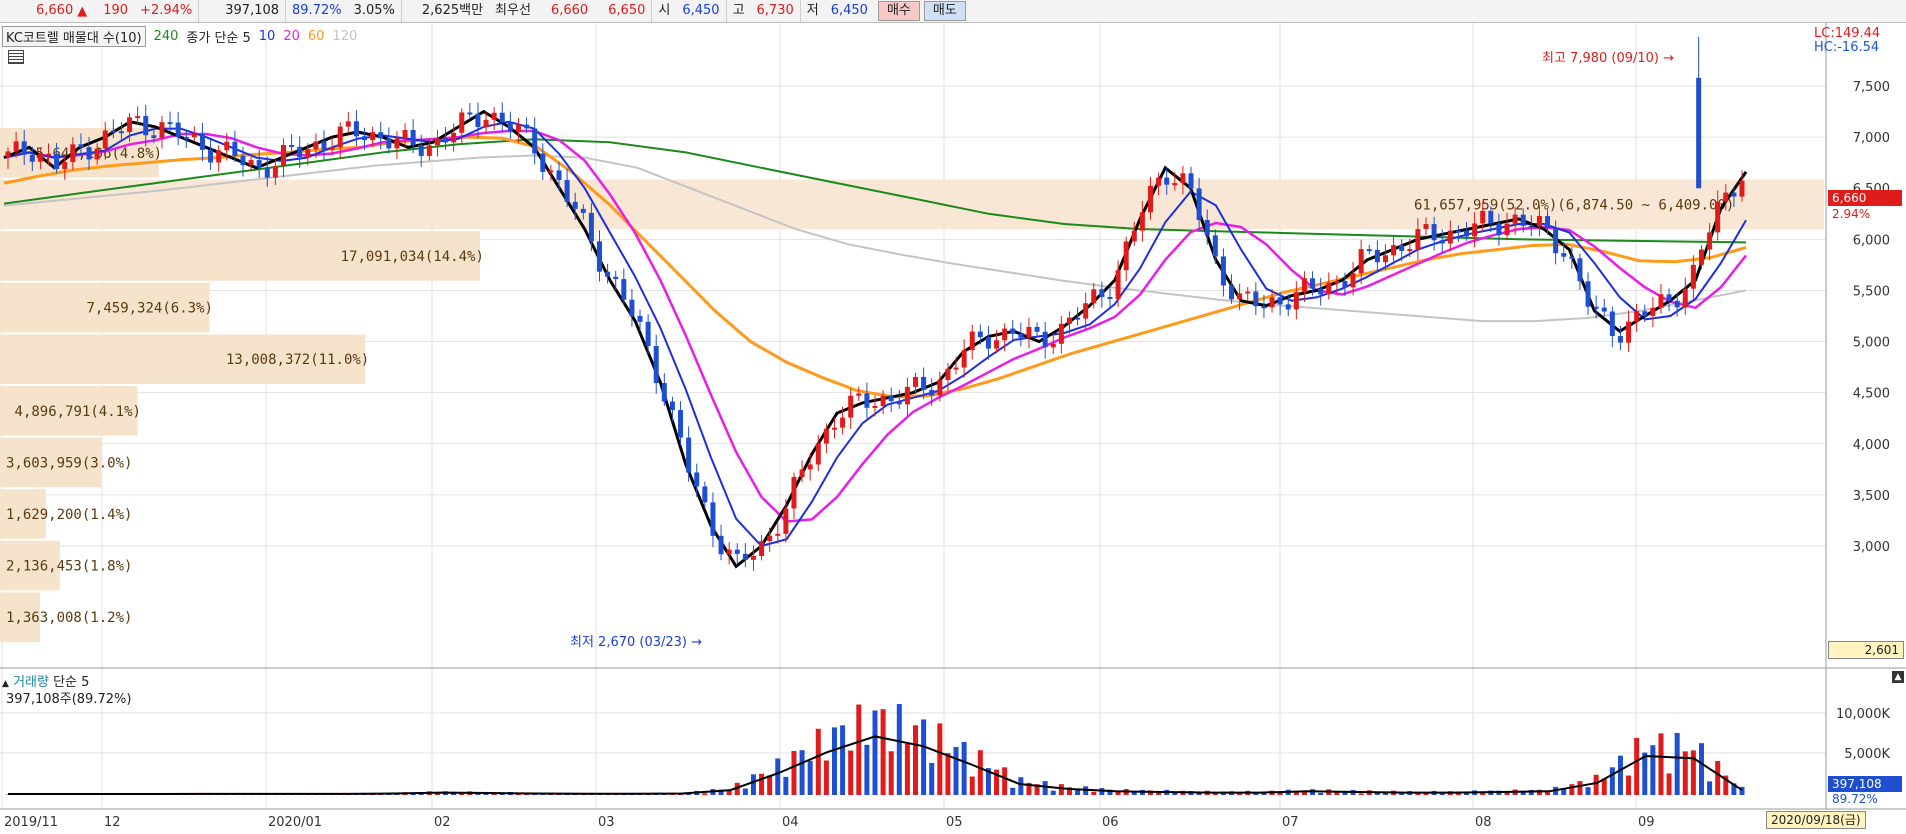 This screenshot has height=834, width=1906. What do you see at coordinates (1866, 650) in the screenshot?
I see `right-axis-value: 2,601` at bounding box center [1866, 650].